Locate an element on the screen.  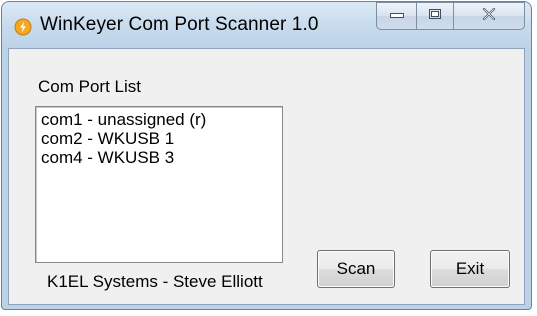
maximize-icon is located at coordinates (435, 16).